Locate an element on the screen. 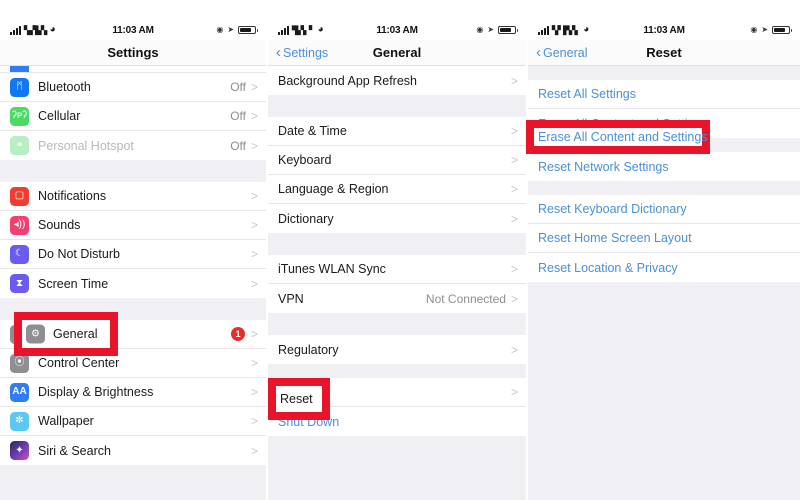 This screenshot has width=800, height=500. bluetooth-icon: ᛗ is located at coordinates (19, 87).